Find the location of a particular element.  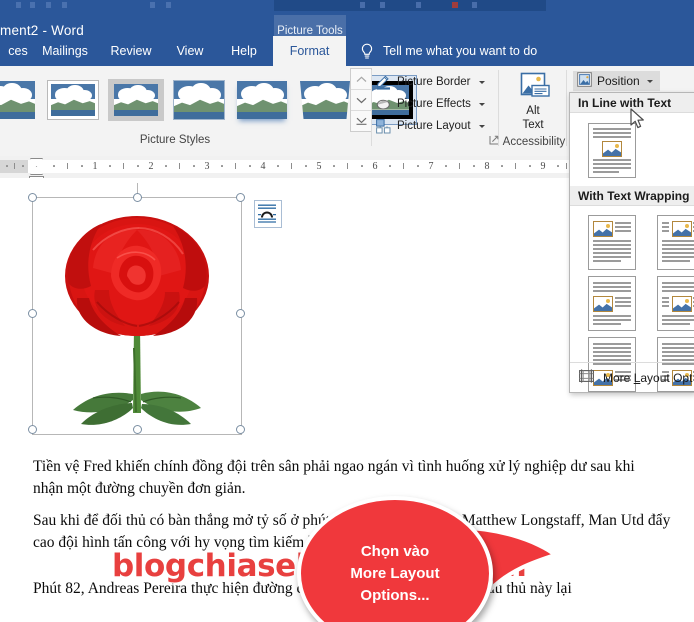

title-bar: ment2 - Word Picture Tools is located at coordinates (347, 29).